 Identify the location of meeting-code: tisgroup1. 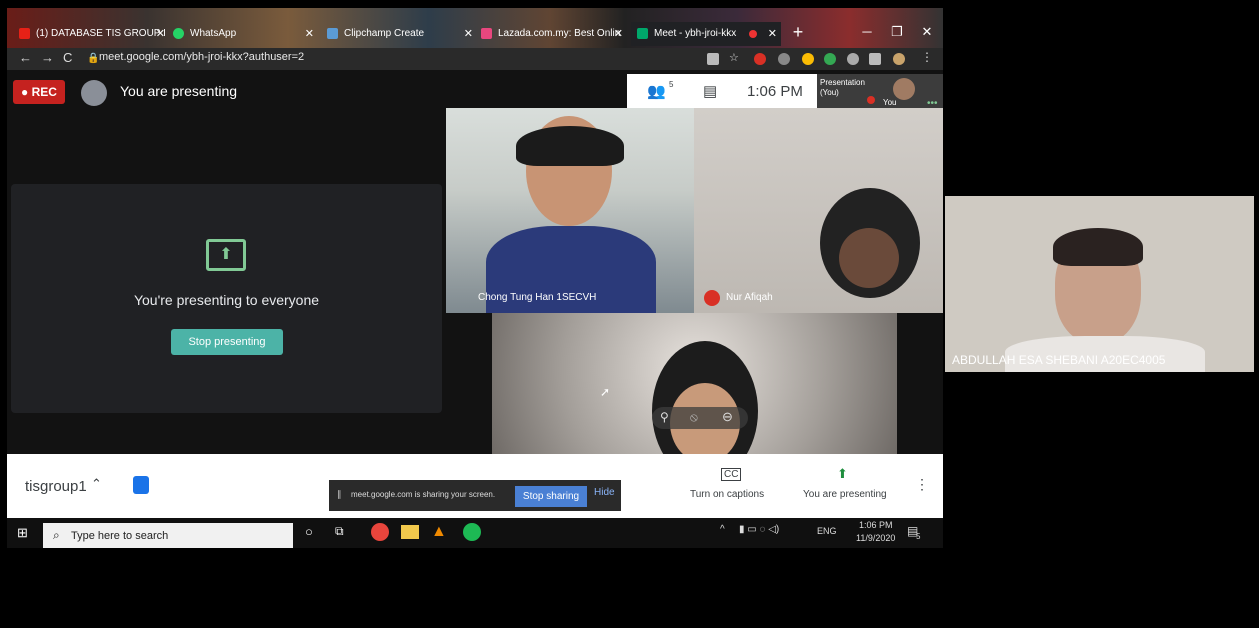
(56, 486).